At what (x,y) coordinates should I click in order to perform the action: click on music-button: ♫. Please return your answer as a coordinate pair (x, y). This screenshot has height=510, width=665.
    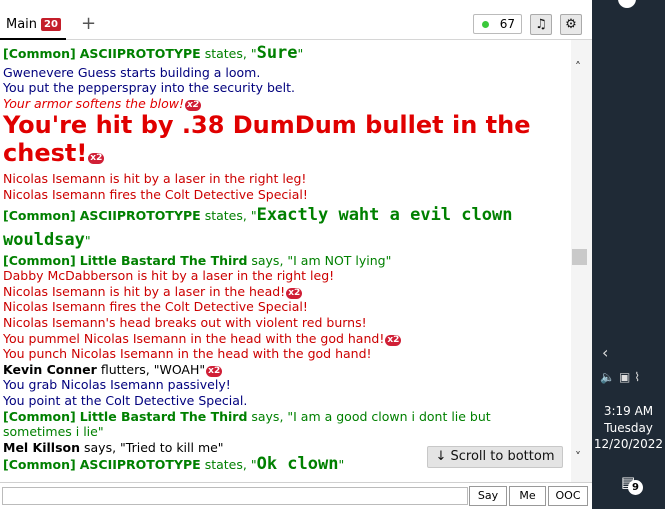
    Looking at the image, I should click on (541, 24).